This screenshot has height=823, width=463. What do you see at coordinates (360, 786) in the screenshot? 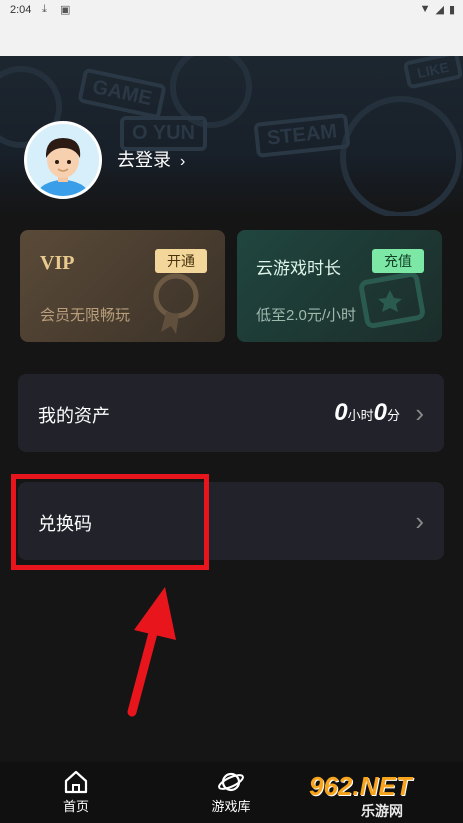
I see `watermark-text: 962.NET` at bounding box center [360, 786].